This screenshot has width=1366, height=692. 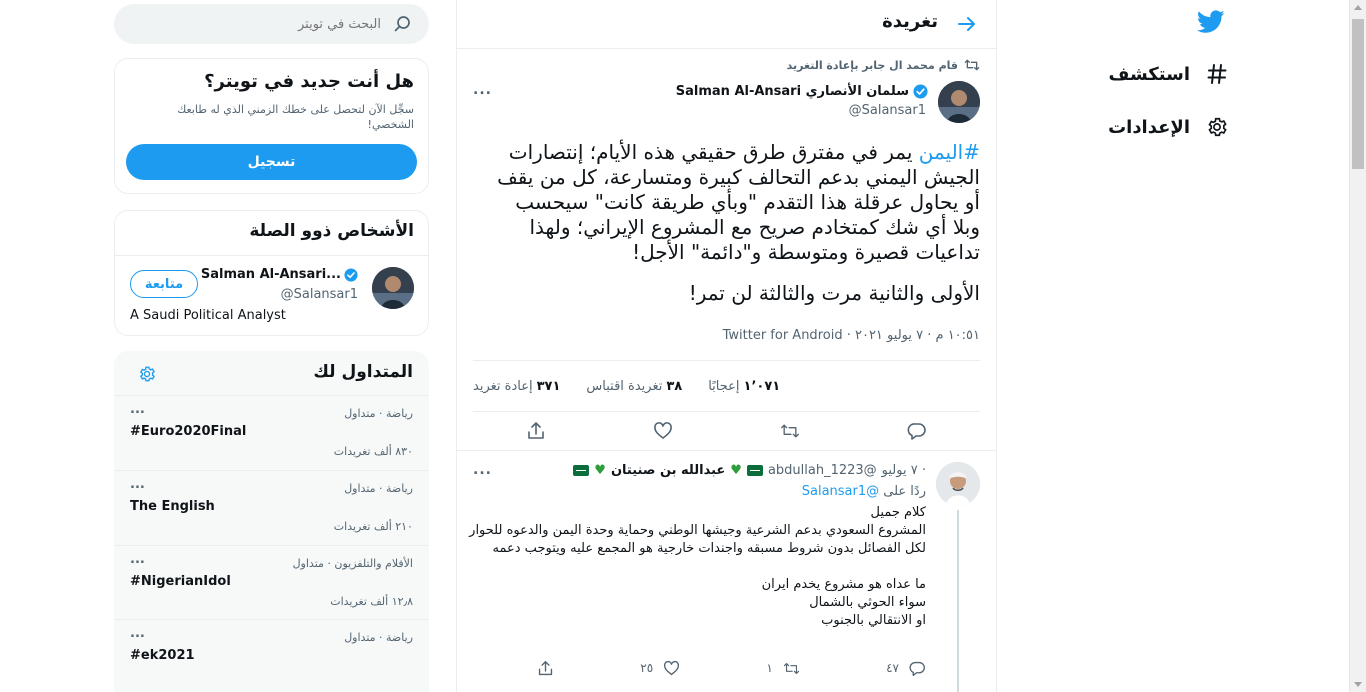 I want to click on relevant-avatar, so click(x=393, y=288).